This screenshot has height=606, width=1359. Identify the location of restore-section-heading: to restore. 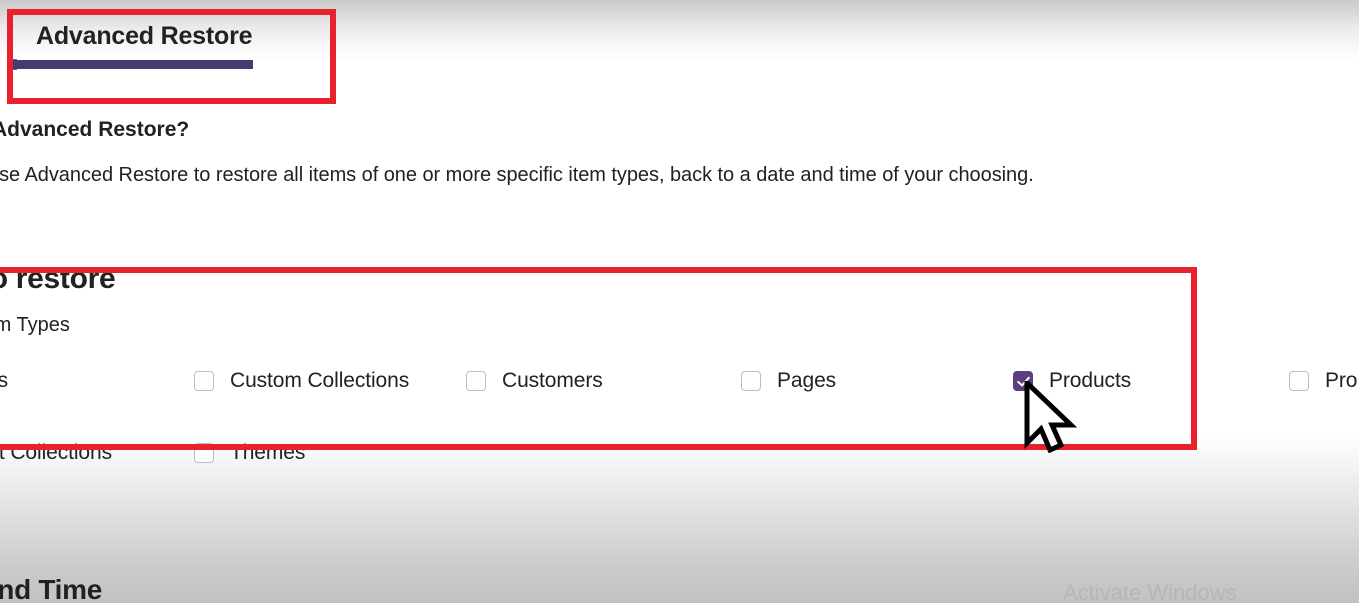
(58, 278).